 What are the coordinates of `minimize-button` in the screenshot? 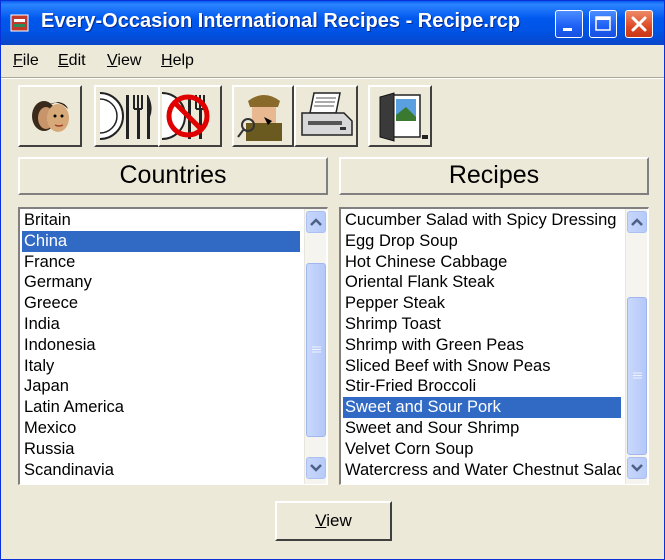 It's located at (569, 24).